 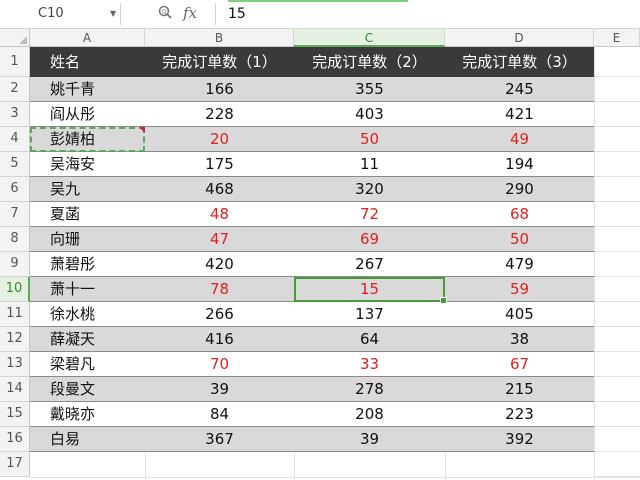 I want to click on cell-orders-2: 403, so click(x=369, y=114).